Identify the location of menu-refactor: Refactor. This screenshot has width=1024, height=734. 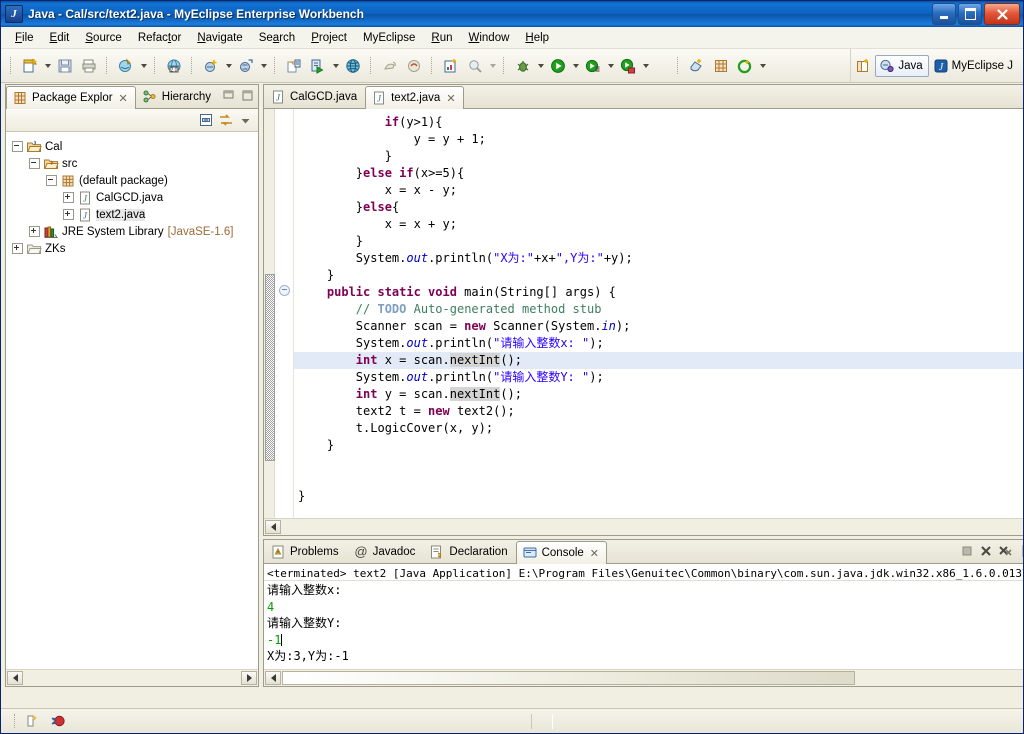
(159, 38).